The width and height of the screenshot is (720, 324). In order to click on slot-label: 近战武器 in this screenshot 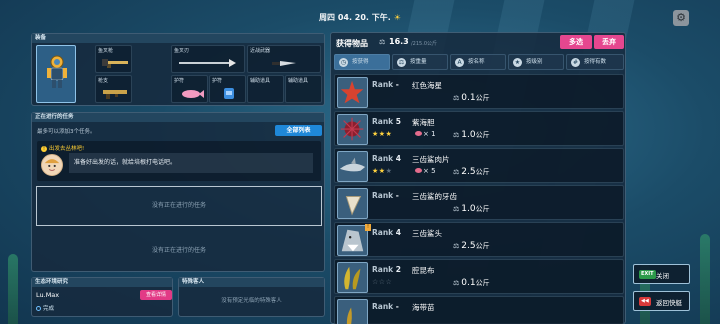, I will do `click(260, 51)`.